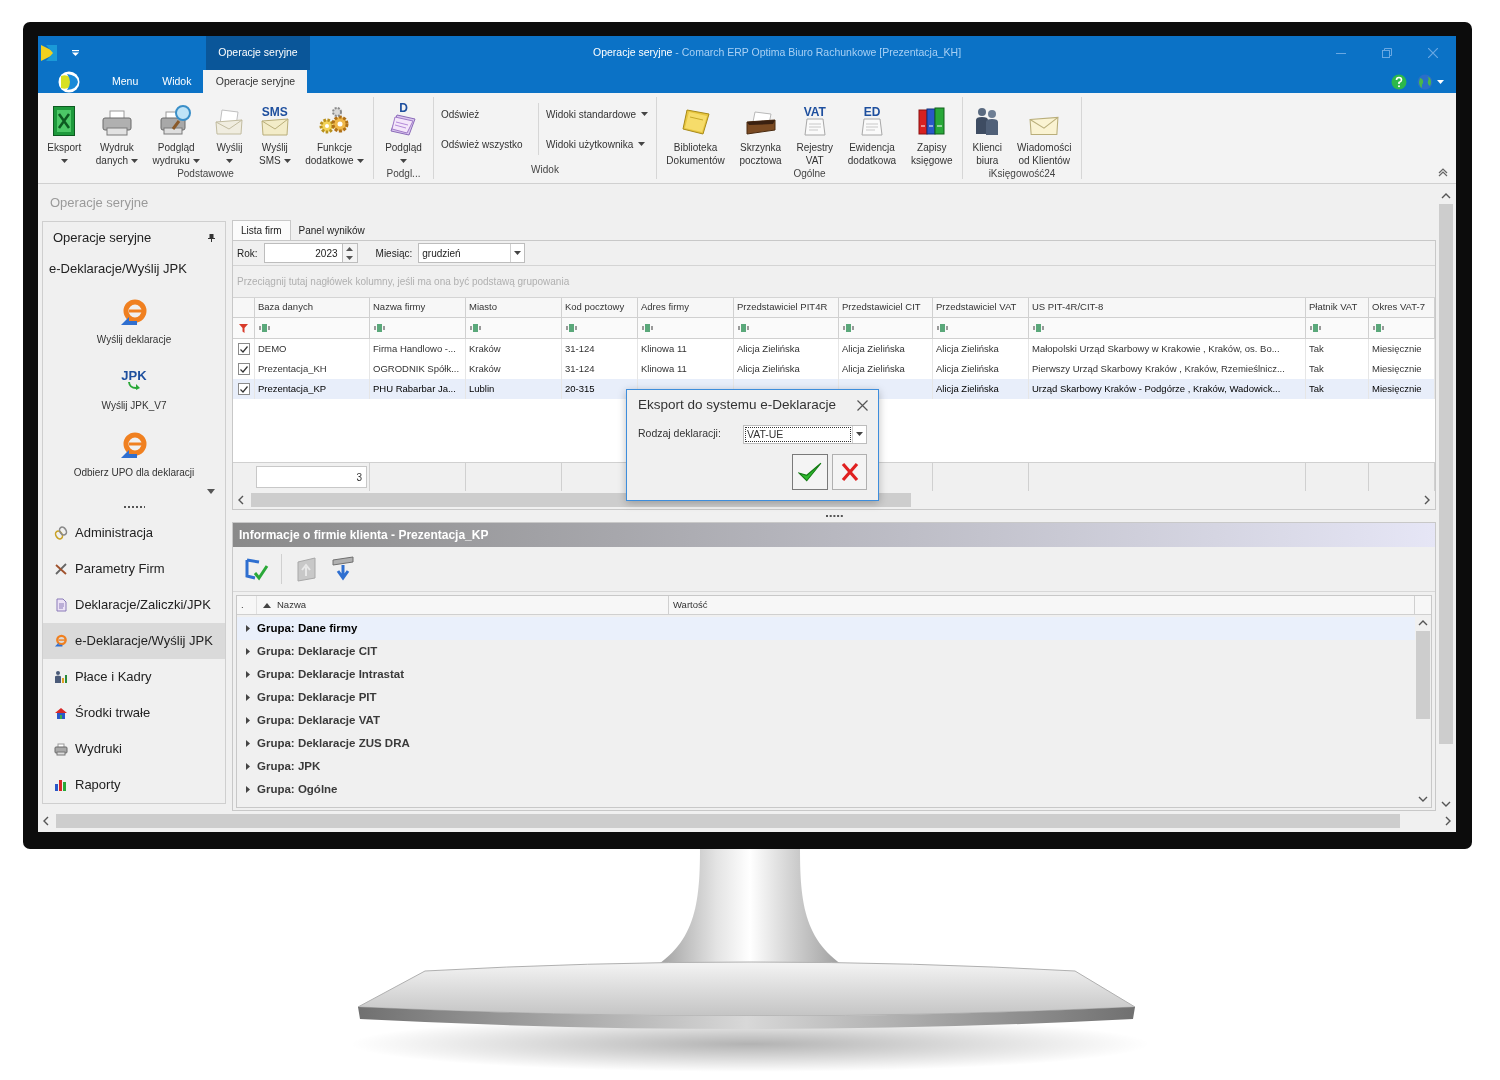  I want to click on more-caret-icon, so click(211, 491).